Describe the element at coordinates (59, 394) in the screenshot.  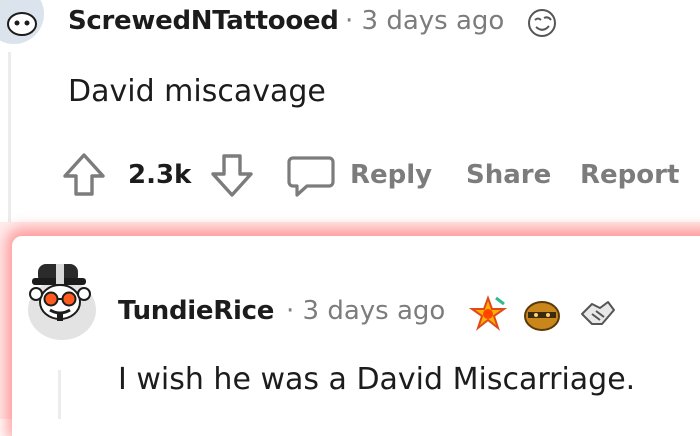
I see `thread-line` at that location.